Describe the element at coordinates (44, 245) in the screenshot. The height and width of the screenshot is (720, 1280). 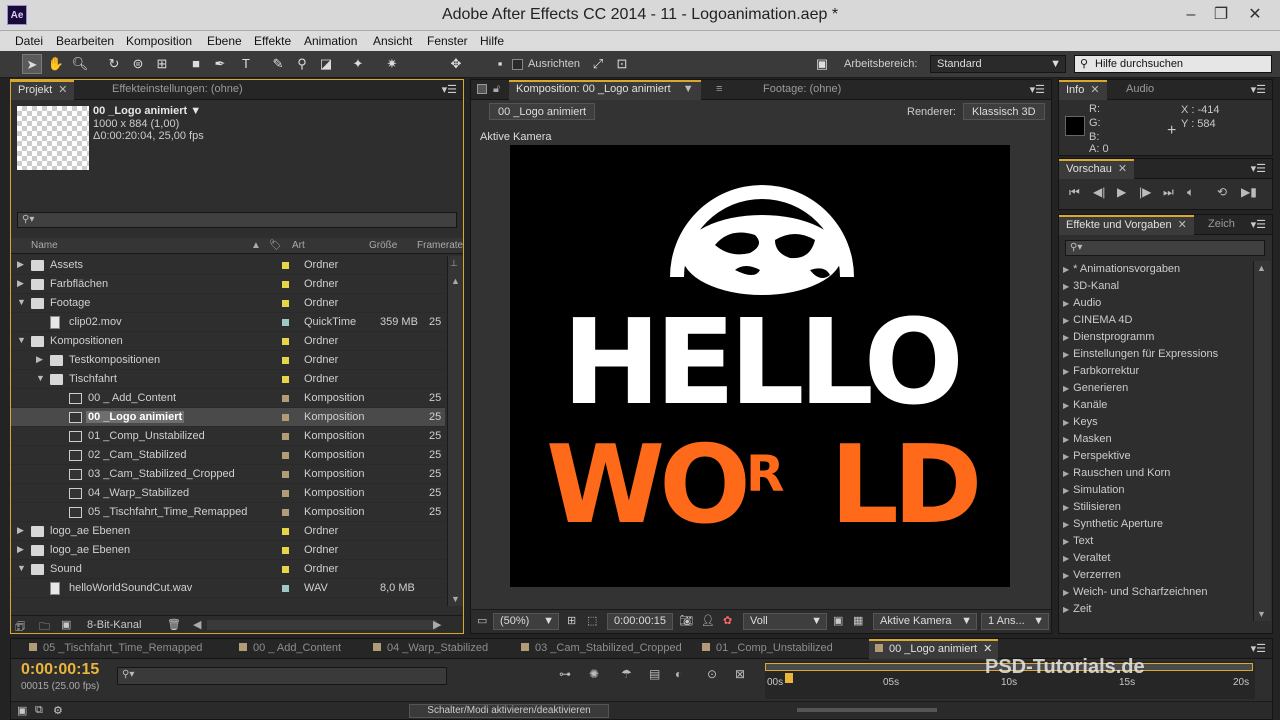
I see `col-name: Name` at that location.